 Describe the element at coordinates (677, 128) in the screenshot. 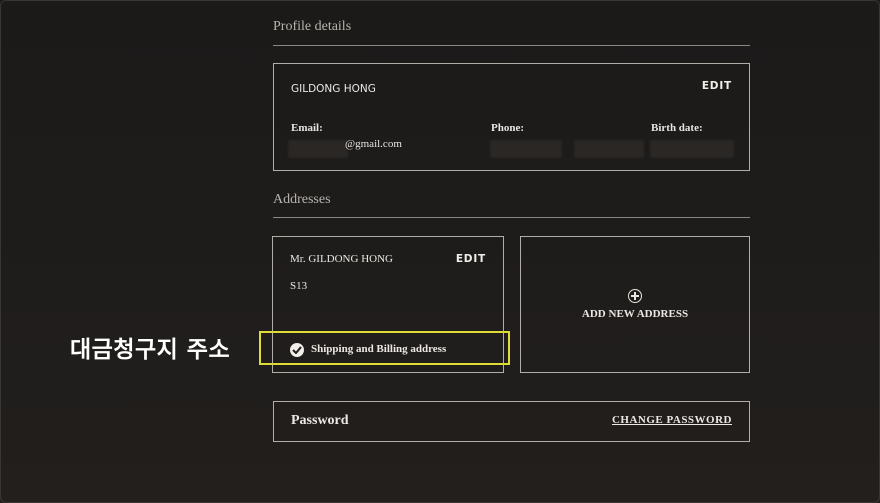

I see `birth-date-label: Birth date:` at that location.